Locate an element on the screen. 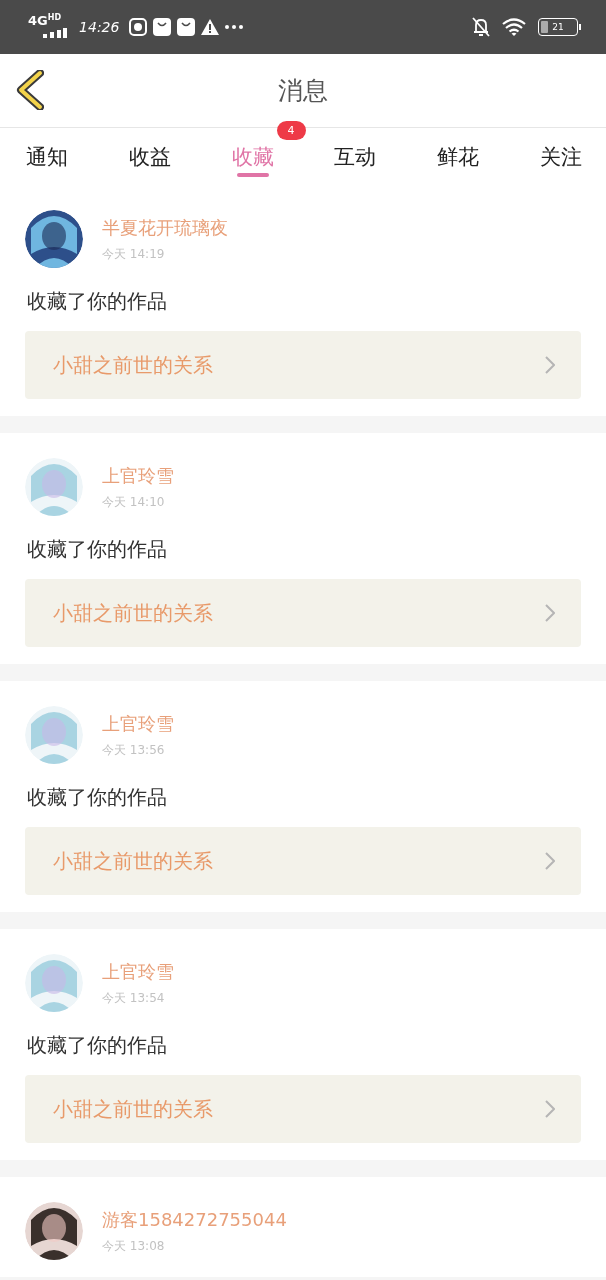  signal-icon is located at coordinates (55, 33).